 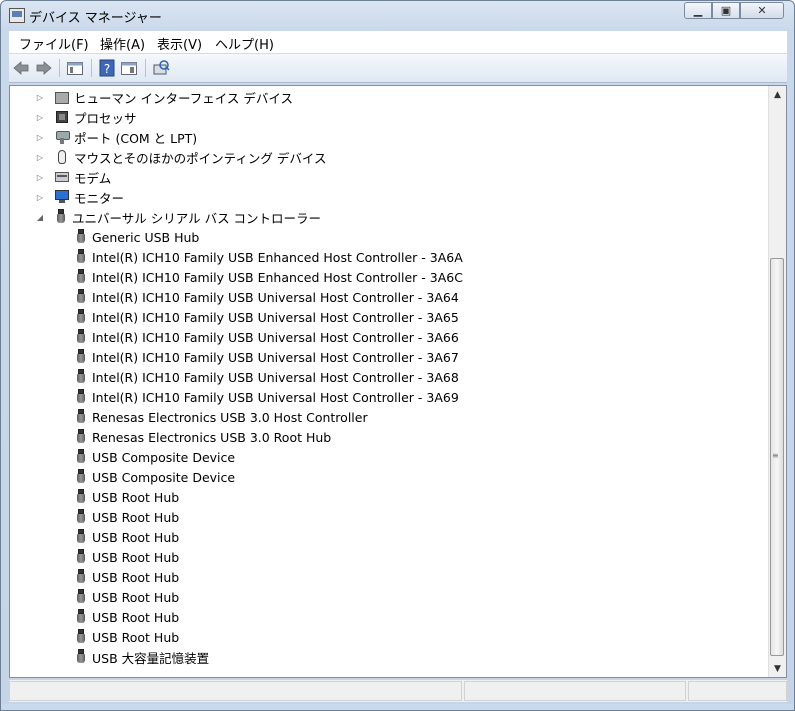 What do you see at coordinates (54, 43) in the screenshot?
I see `menu-file: ファイル(F)` at bounding box center [54, 43].